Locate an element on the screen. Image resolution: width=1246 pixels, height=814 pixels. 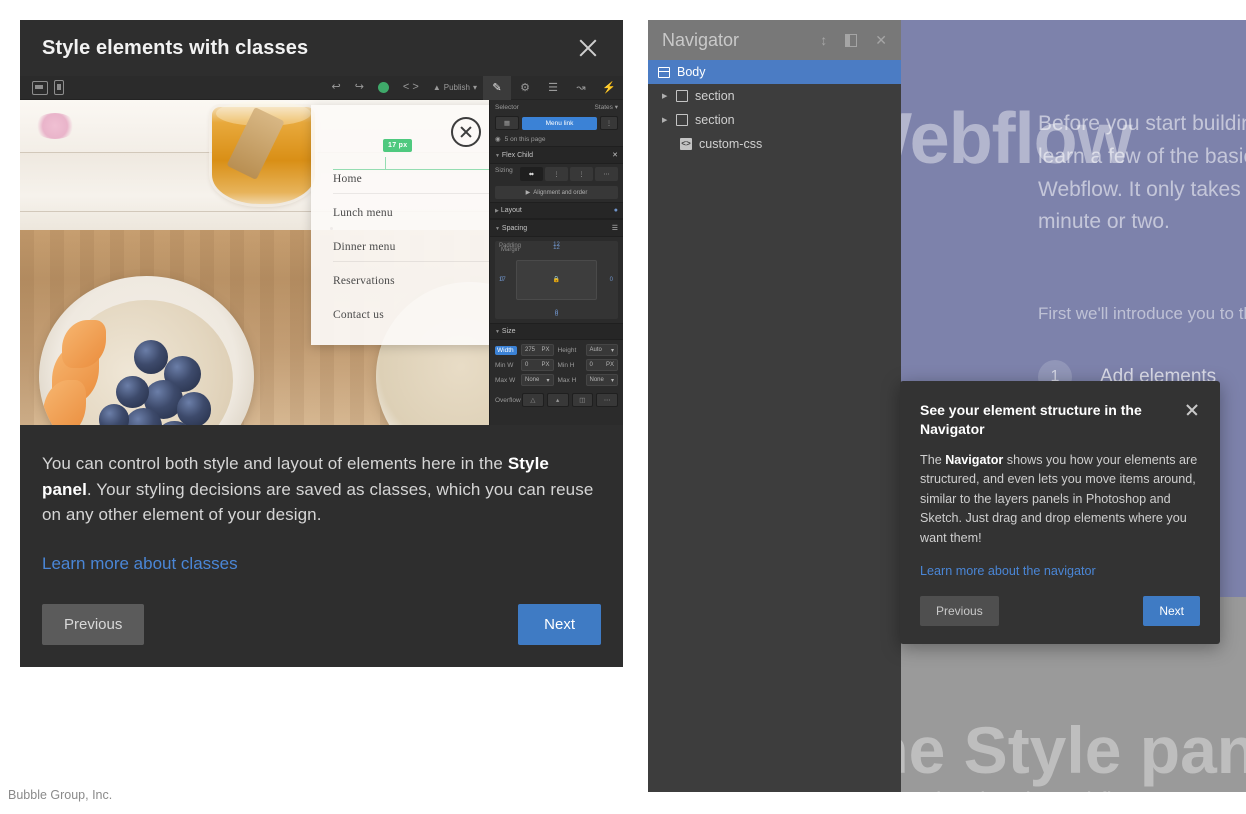
overflow-hidden-option: ▴ is located at coordinates (557, 400).